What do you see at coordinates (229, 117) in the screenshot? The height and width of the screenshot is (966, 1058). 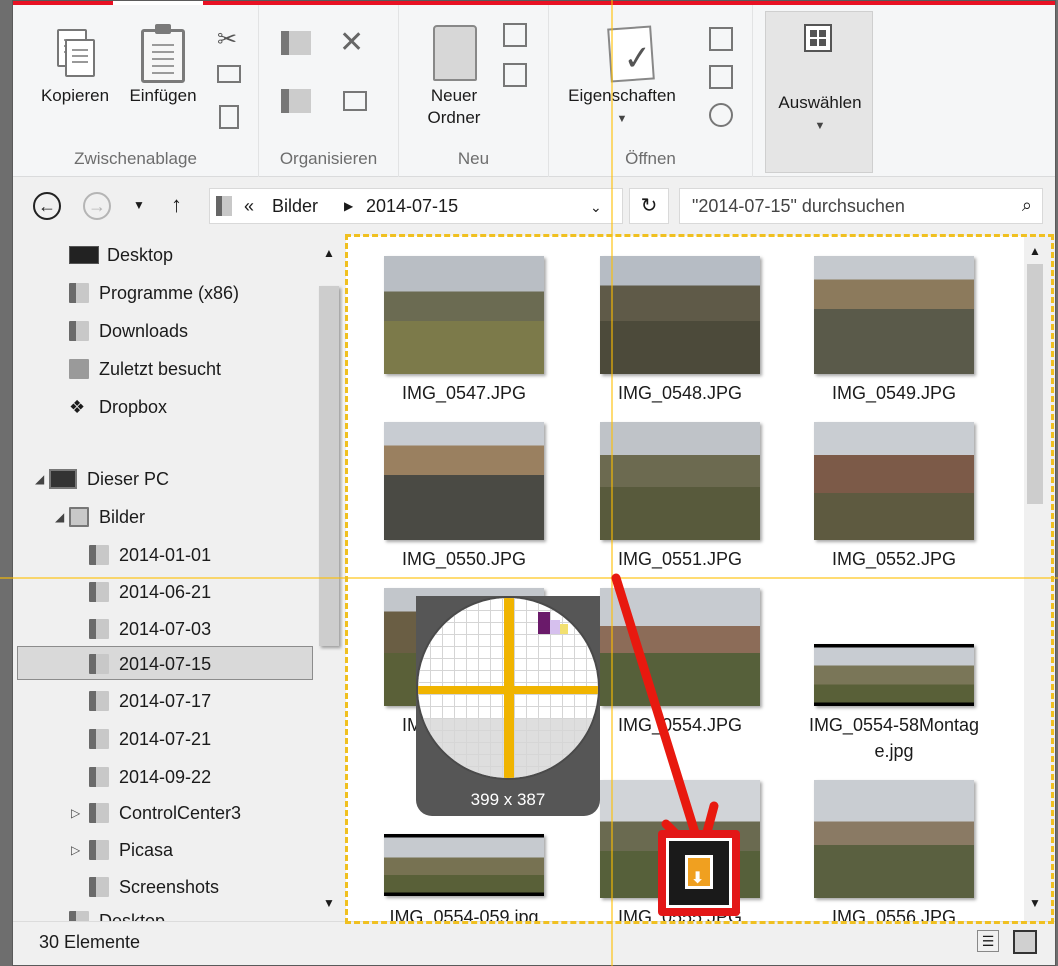 I see `paste-shortcut-icon` at bounding box center [229, 117].